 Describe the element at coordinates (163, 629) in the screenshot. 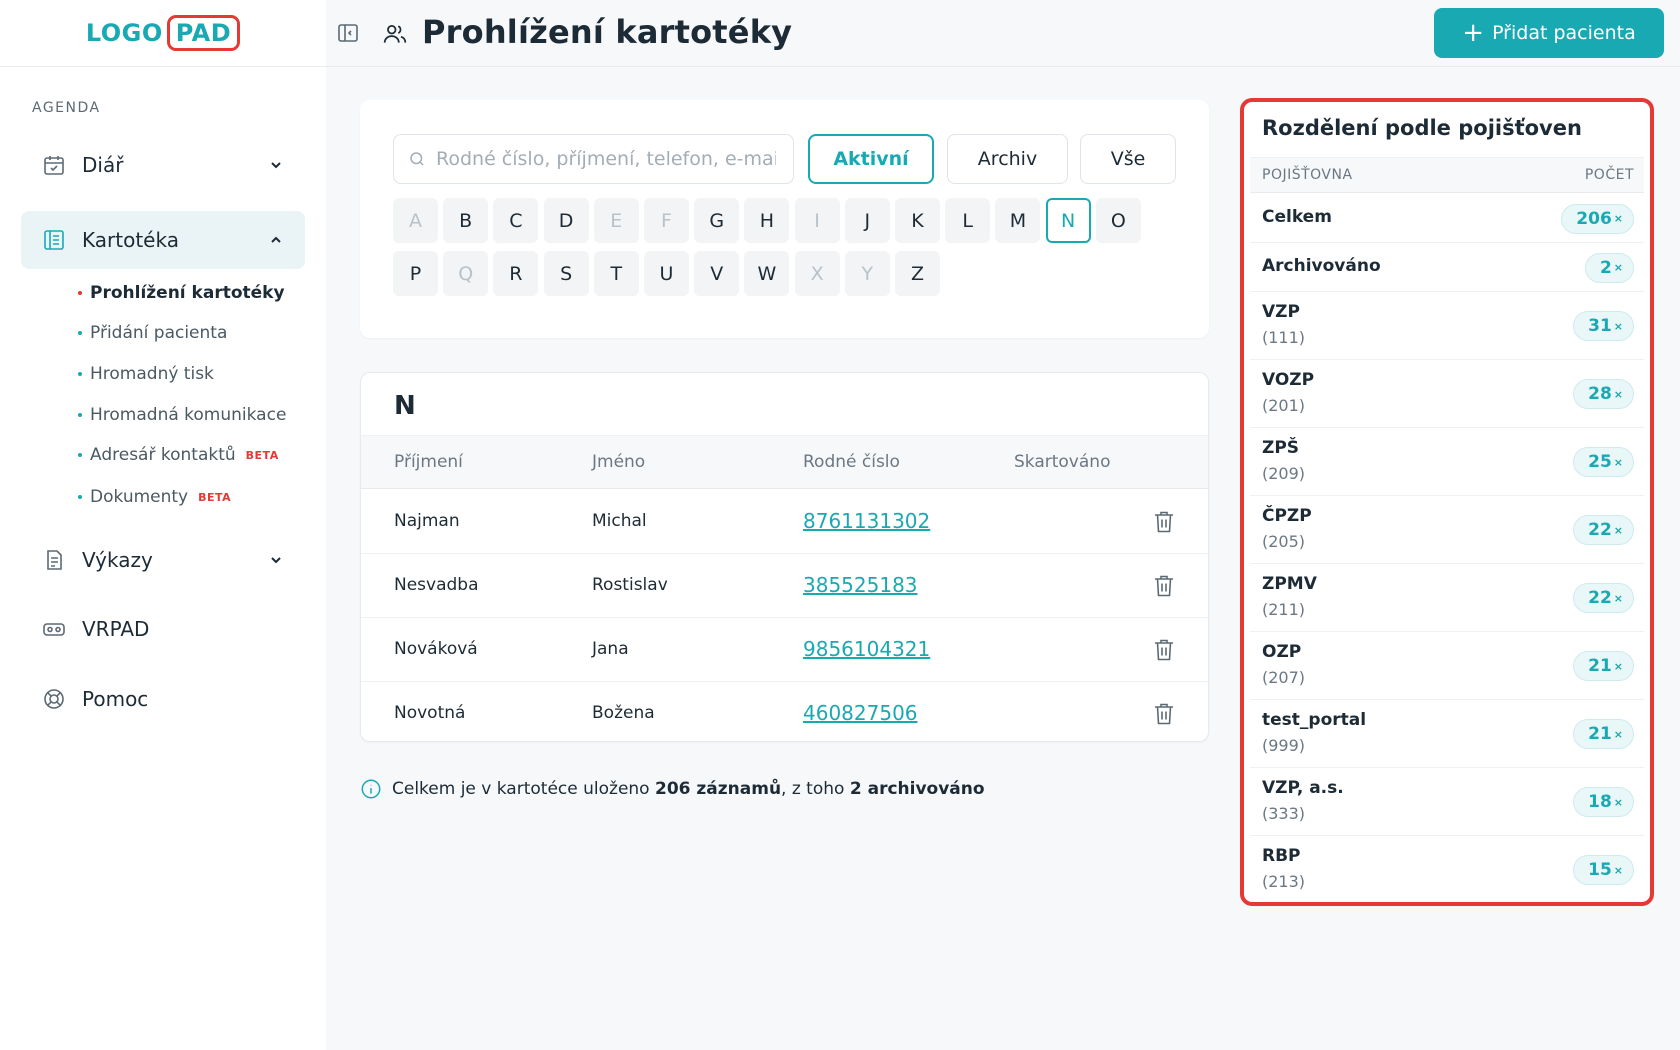

I see `sidebar-item-vrpad: VRPAD` at that location.